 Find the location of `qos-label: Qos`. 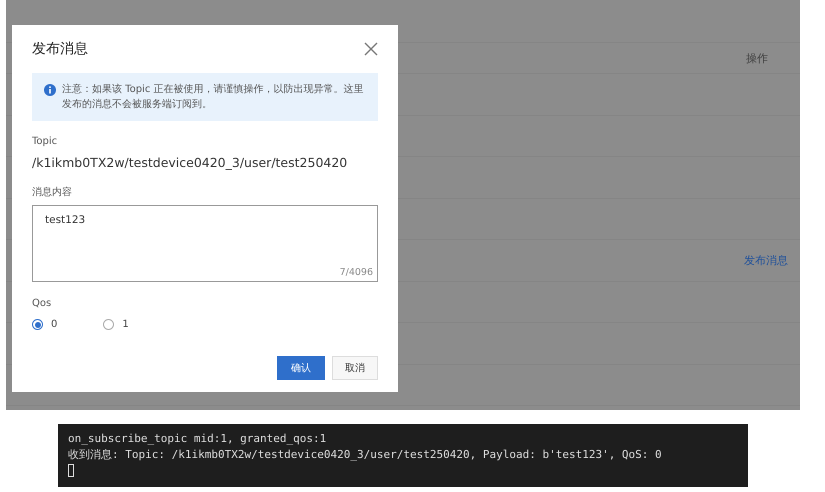

qos-label: Qos is located at coordinates (42, 303).